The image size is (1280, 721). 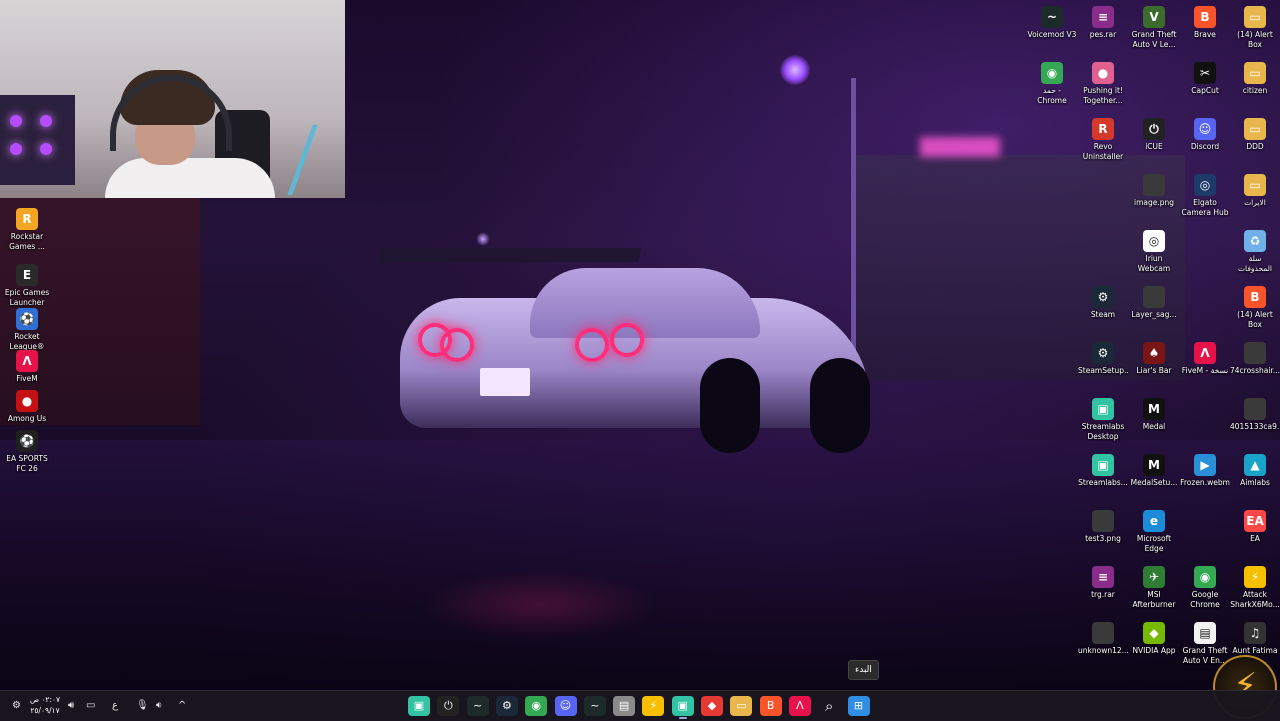 I want to click on desktop-icon-label: Medal, so click(x=1154, y=426).